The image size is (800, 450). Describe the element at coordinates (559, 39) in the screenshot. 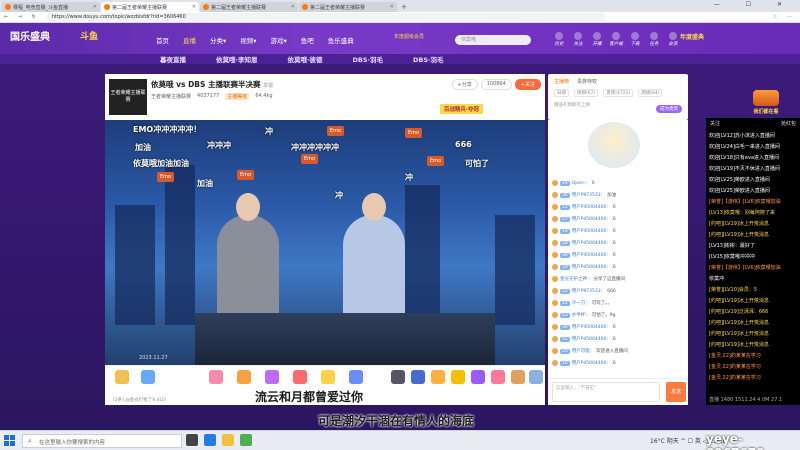

I see `history-button: 历史` at that location.